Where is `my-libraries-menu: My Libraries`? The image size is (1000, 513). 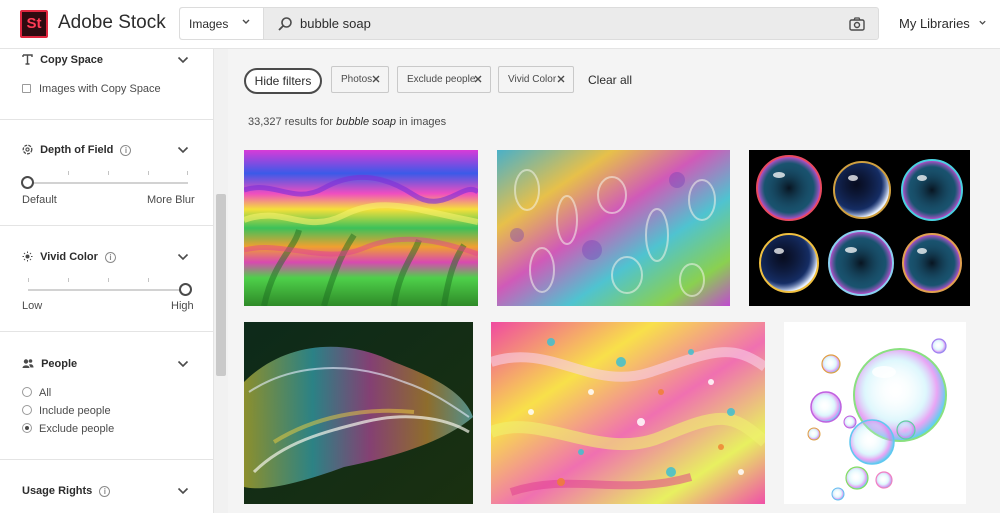 my-libraries-menu: My Libraries is located at coordinates (943, 23).